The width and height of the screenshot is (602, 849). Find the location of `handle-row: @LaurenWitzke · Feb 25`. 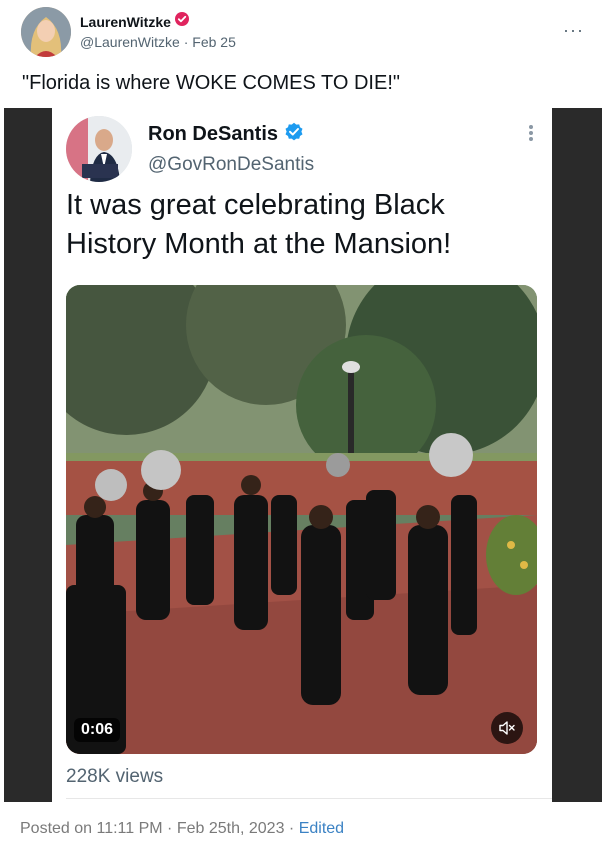

handle-row: @LaurenWitzke · Feb 25 is located at coordinates (158, 42).